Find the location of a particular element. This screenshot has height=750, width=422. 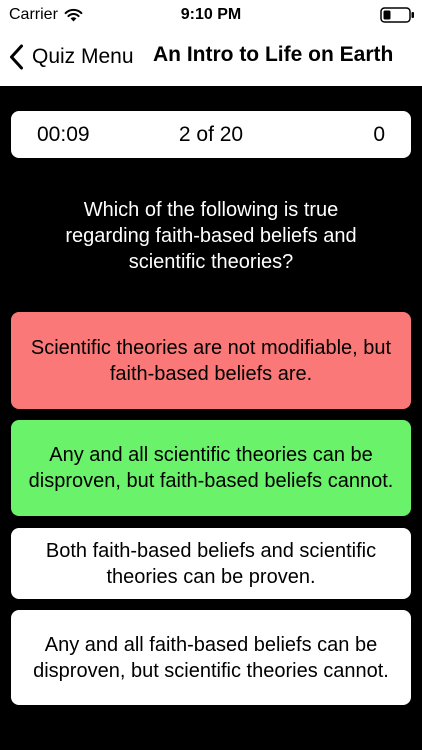

quiz-status-panel: 00:09 2 of 20 0 is located at coordinates (211, 134).